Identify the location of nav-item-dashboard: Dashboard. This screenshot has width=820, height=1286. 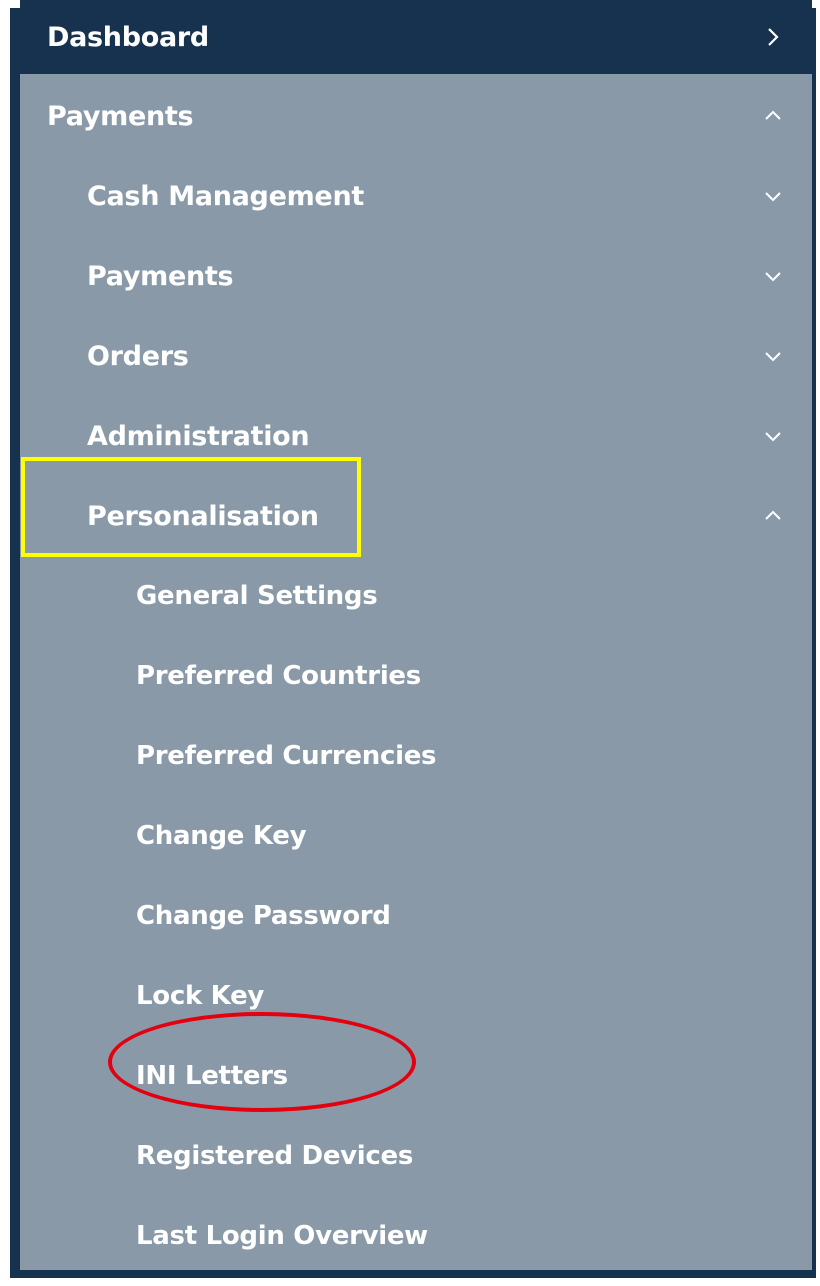
(416, 37).